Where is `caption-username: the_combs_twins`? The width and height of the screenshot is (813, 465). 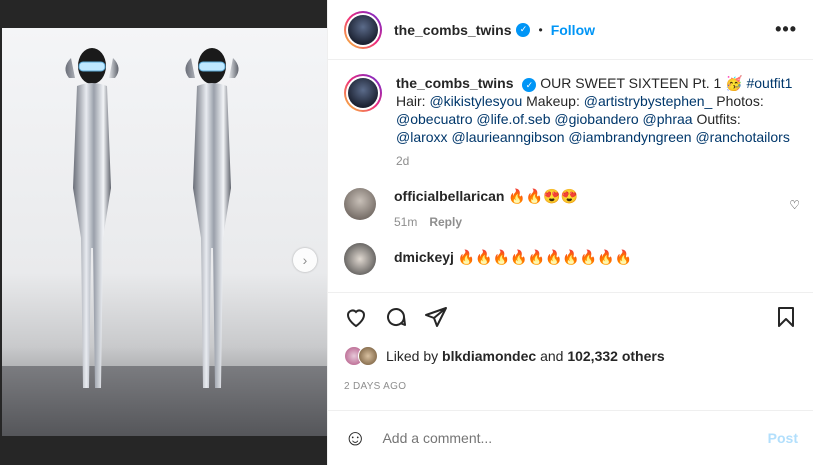
caption-username: the_combs_twins is located at coordinates (454, 83).